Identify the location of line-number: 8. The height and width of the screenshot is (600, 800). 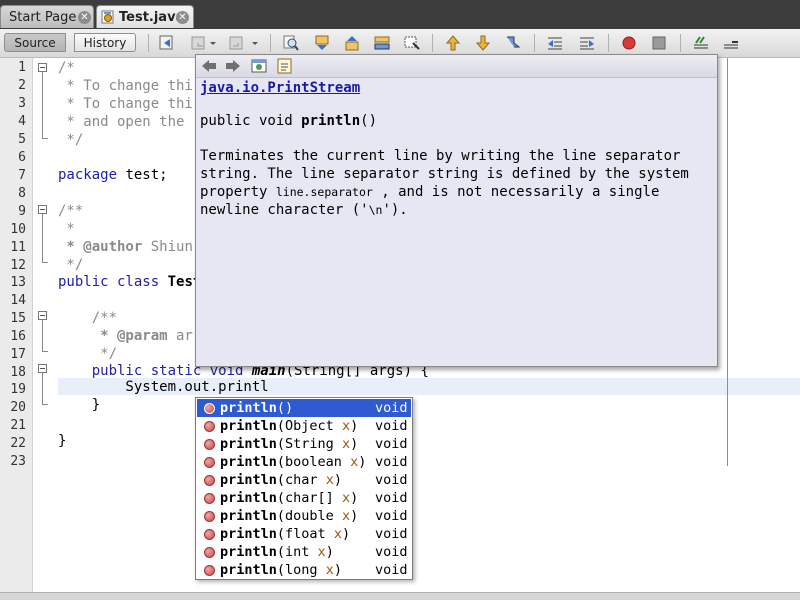
(22, 193).